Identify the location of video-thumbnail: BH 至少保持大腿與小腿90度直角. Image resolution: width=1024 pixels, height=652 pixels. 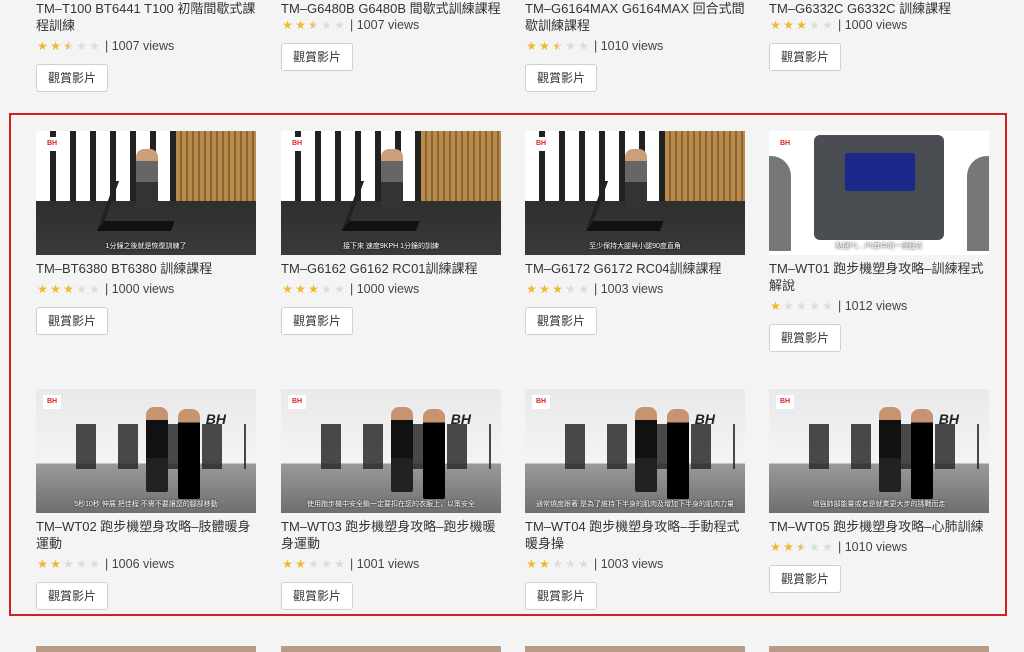
(635, 193).